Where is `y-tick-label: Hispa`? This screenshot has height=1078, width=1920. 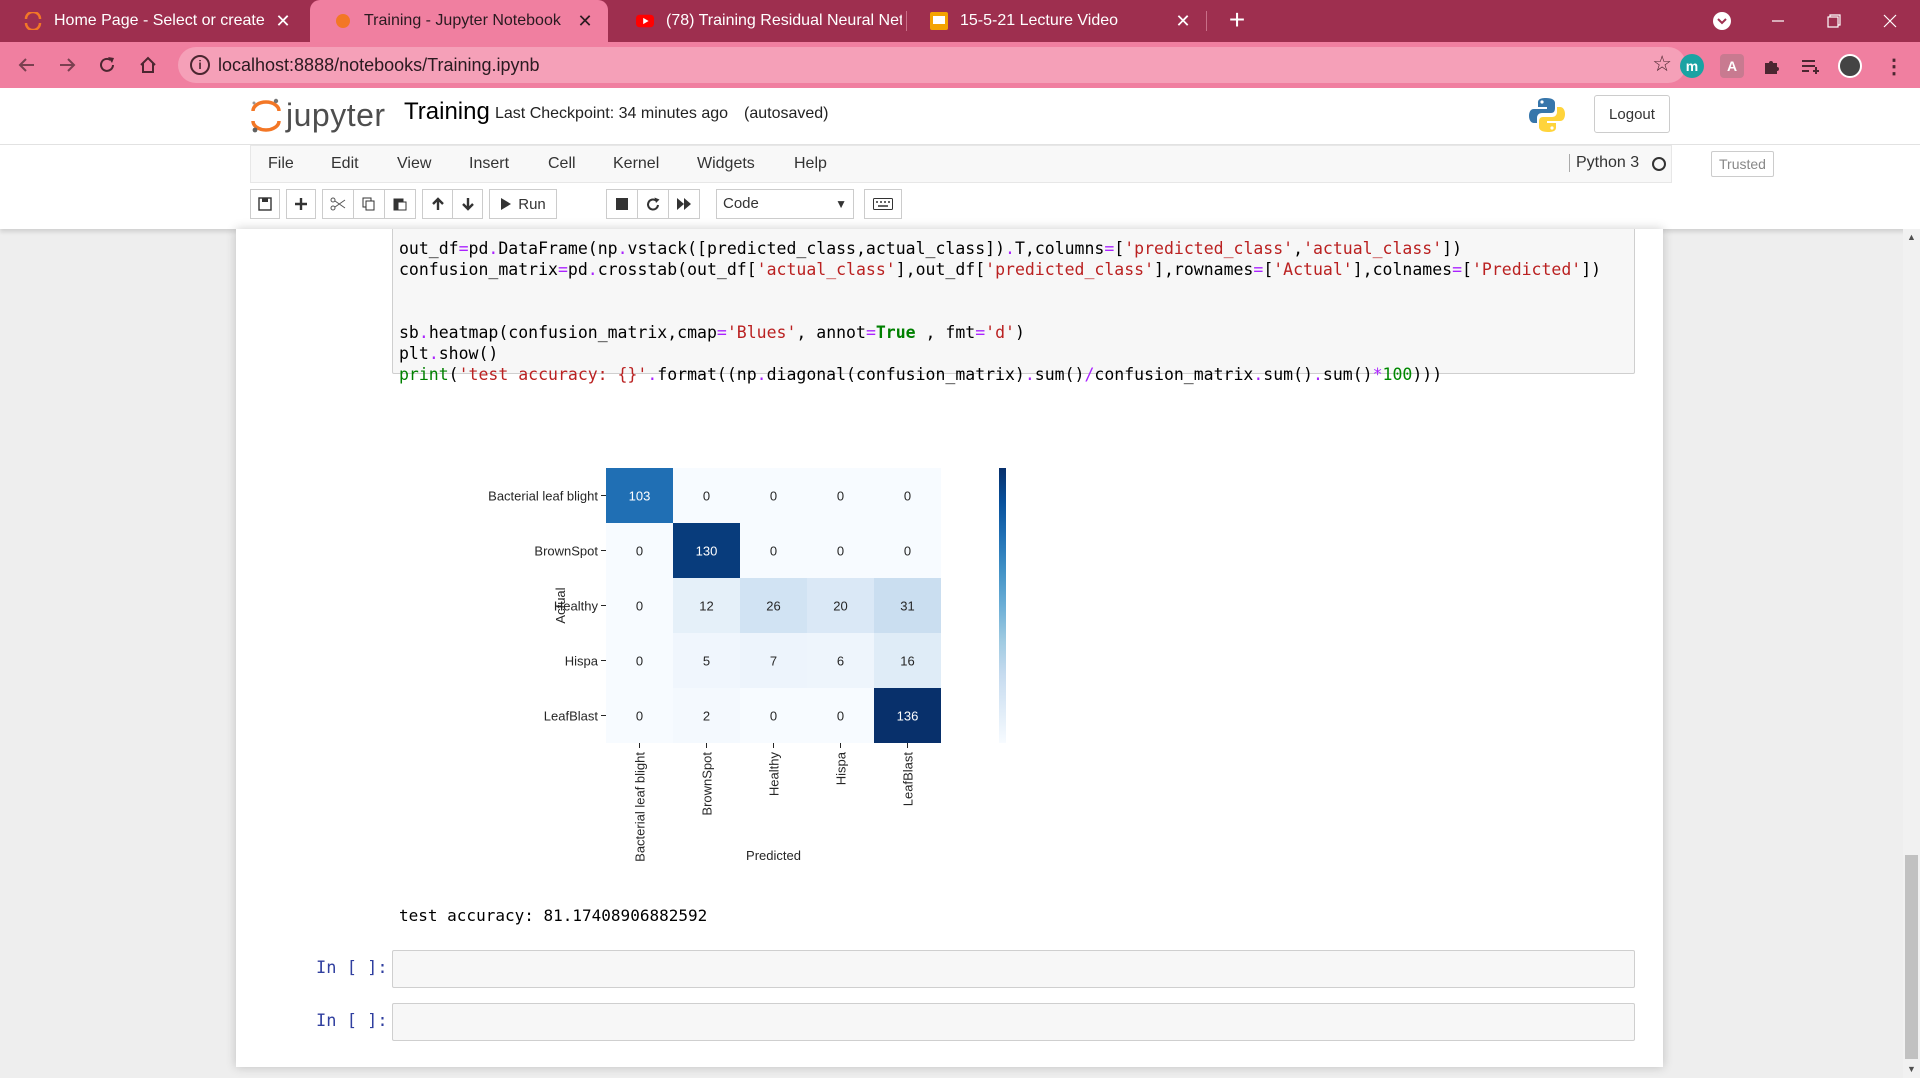
y-tick-label: Hispa is located at coordinates (582, 661).